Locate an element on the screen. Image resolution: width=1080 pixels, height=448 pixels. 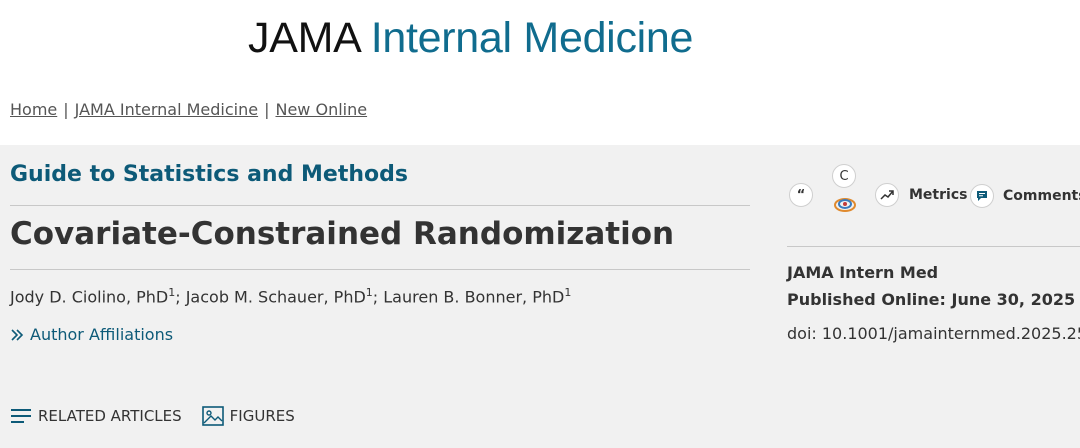
comments-button is located at coordinates (982, 196).